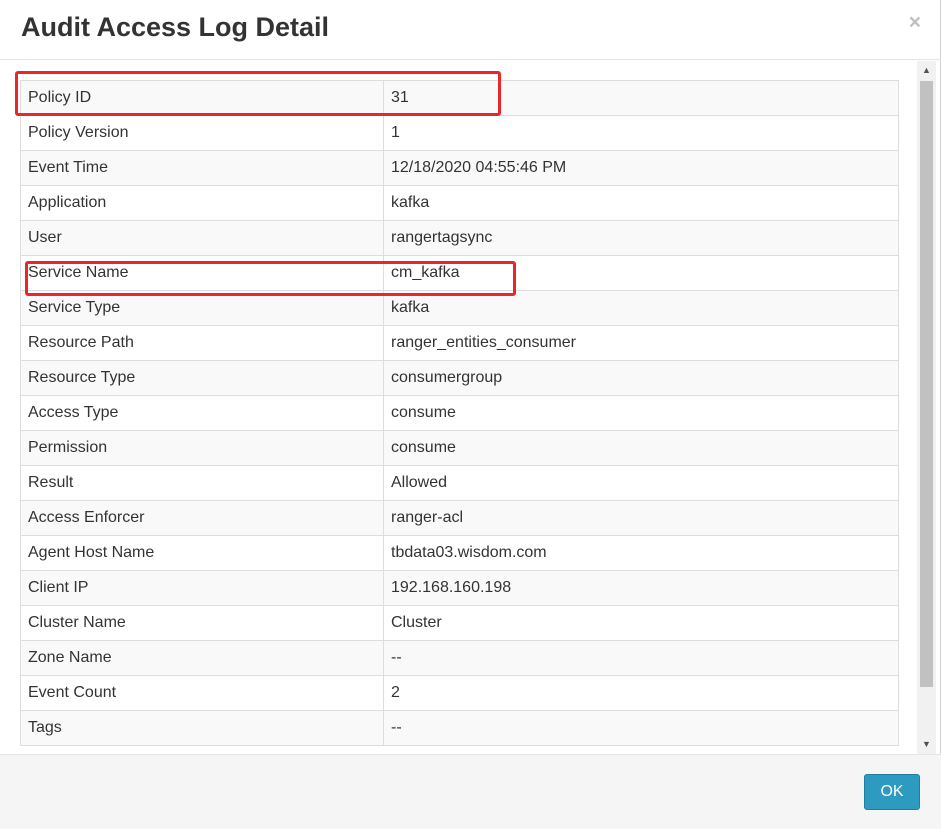 The image size is (941, 829). I want to click on table-row: Access Enforcer ranger-acl, so click(459, 518).